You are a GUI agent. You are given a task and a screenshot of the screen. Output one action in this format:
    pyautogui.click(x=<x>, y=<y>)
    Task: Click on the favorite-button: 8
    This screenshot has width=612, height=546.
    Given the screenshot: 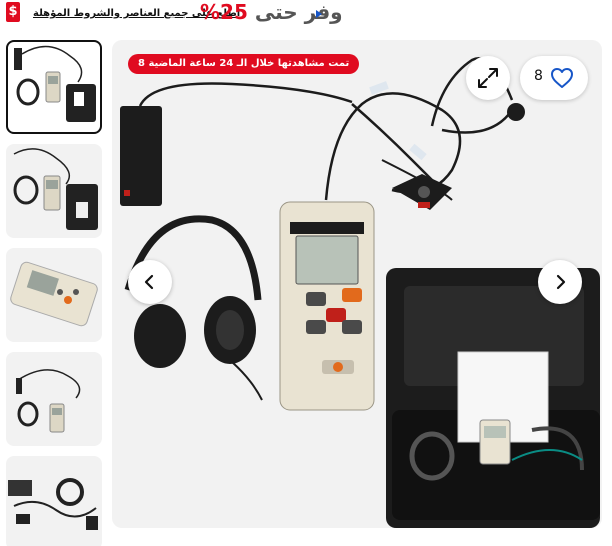 What is the action you would take?
    pyautogui.click(x=554, y=78)
    